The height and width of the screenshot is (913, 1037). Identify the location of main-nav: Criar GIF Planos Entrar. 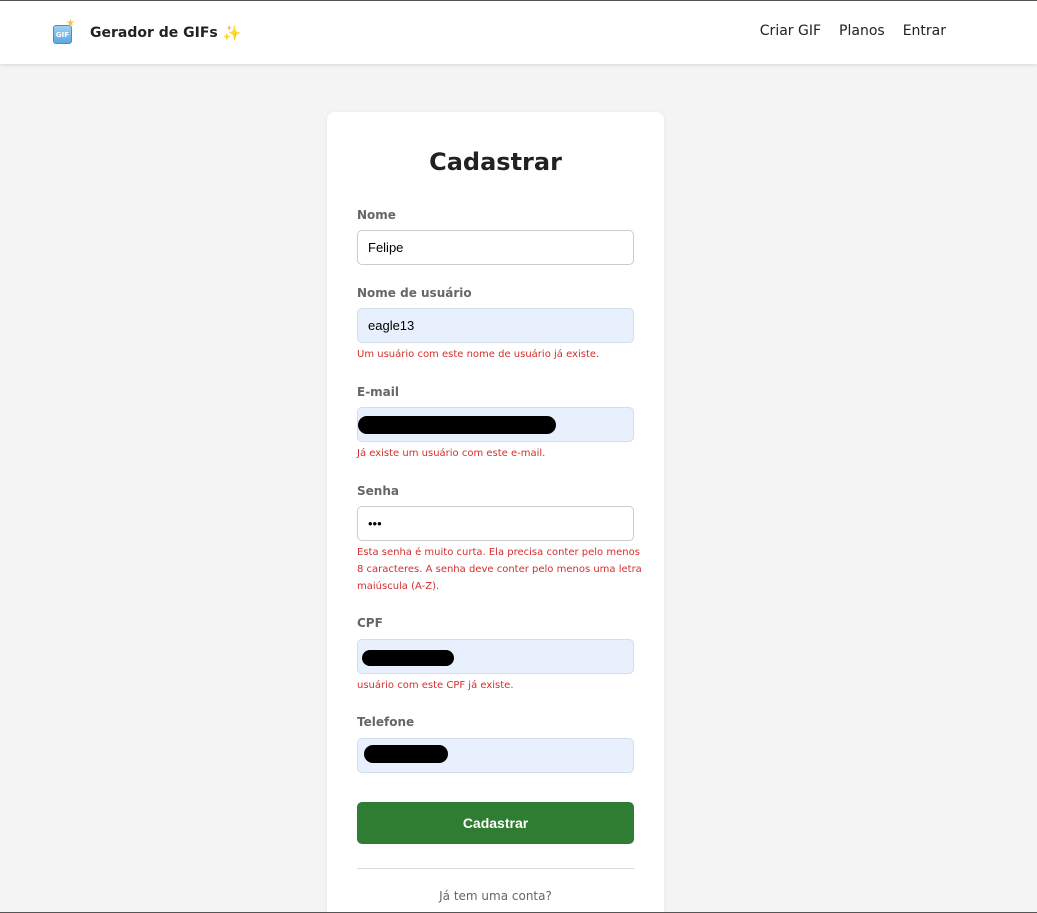
(853, 31).